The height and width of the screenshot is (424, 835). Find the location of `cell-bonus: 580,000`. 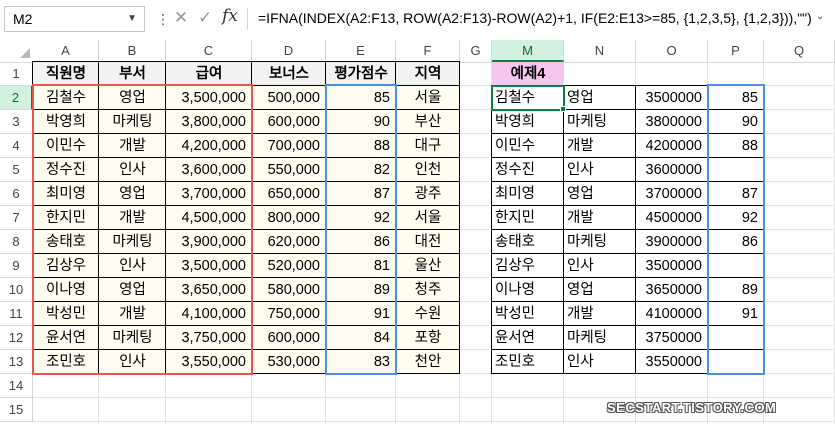

cell-bonus: 580,000 is located at coordinates (289, 290).